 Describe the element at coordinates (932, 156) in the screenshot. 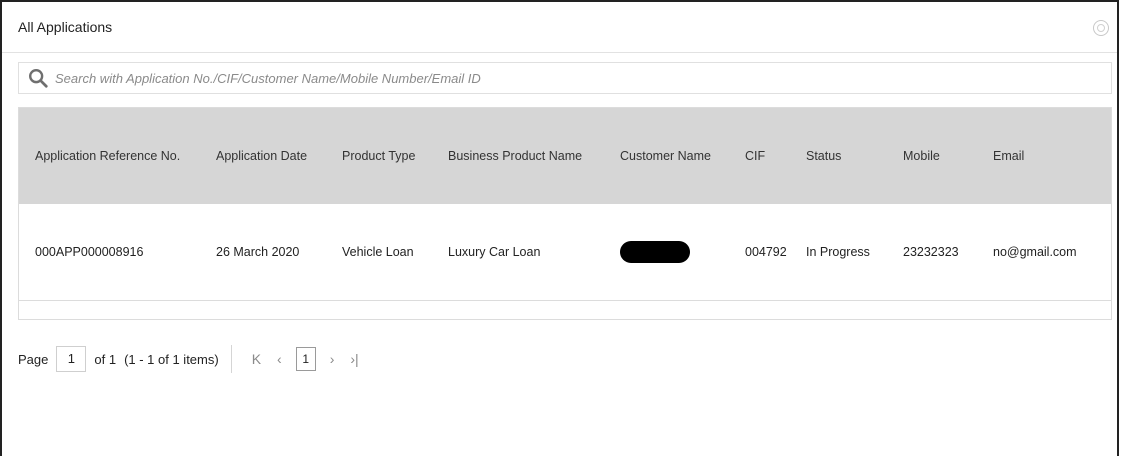

I see `column-header: Mobile` at that location.